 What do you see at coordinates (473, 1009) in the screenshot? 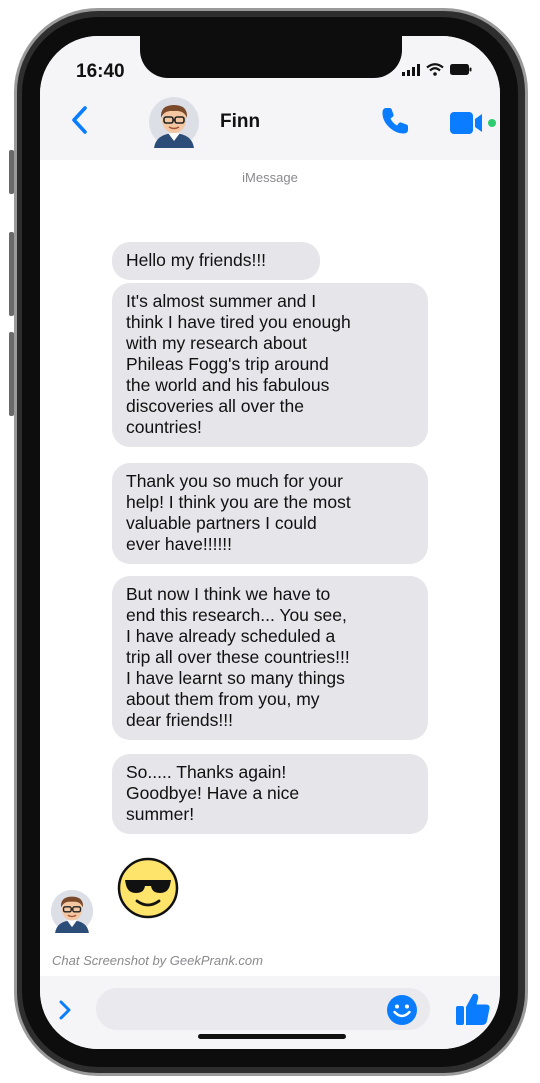
I see `thumbs-up-icon` at bounding box center [473, 1009].